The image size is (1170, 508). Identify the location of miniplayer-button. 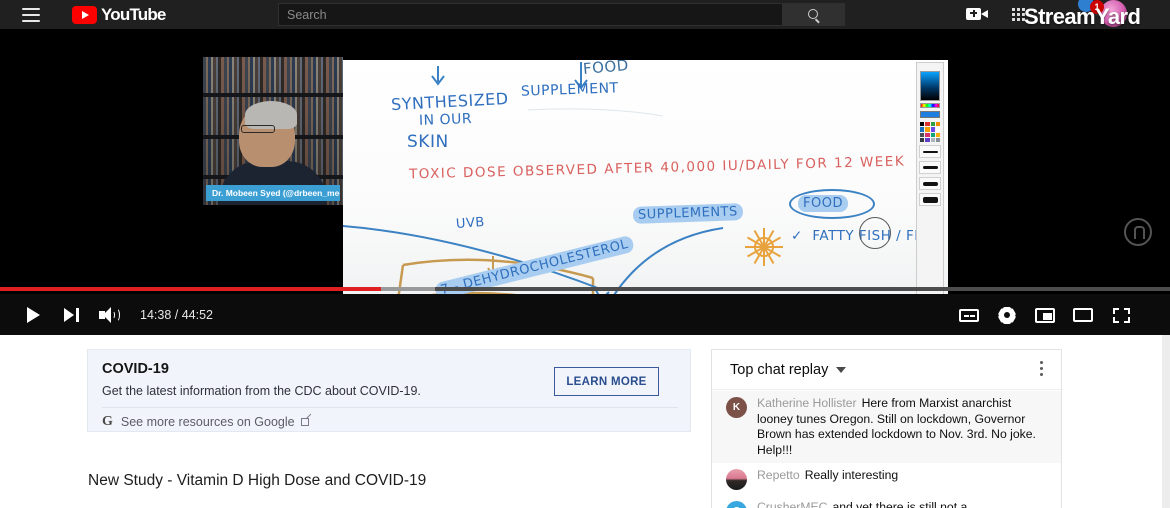
(1045, 315).